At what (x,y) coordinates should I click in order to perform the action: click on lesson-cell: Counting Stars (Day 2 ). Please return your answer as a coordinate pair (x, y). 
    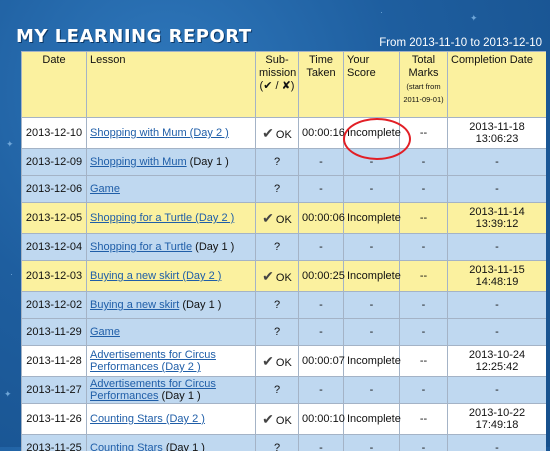
    Looking at the image, I should click on (171, 419).